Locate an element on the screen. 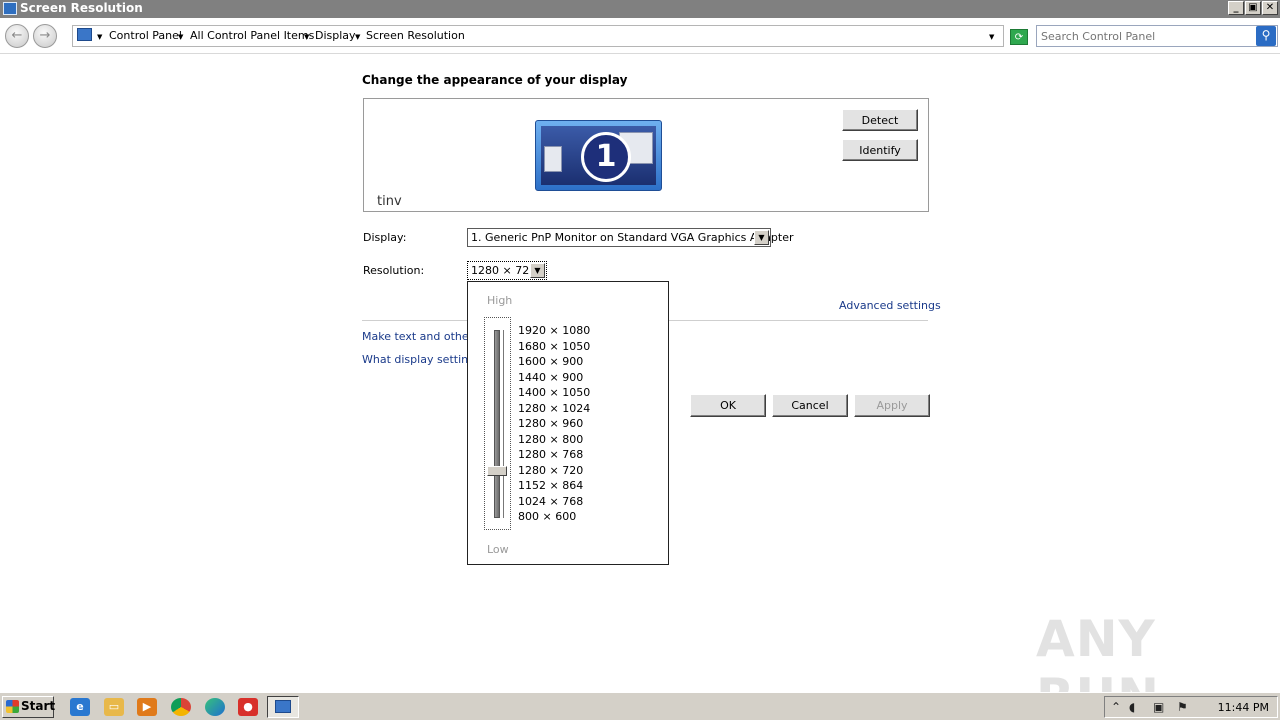  address-history-dropdown: ▼ is located at coordinates (991, 37).